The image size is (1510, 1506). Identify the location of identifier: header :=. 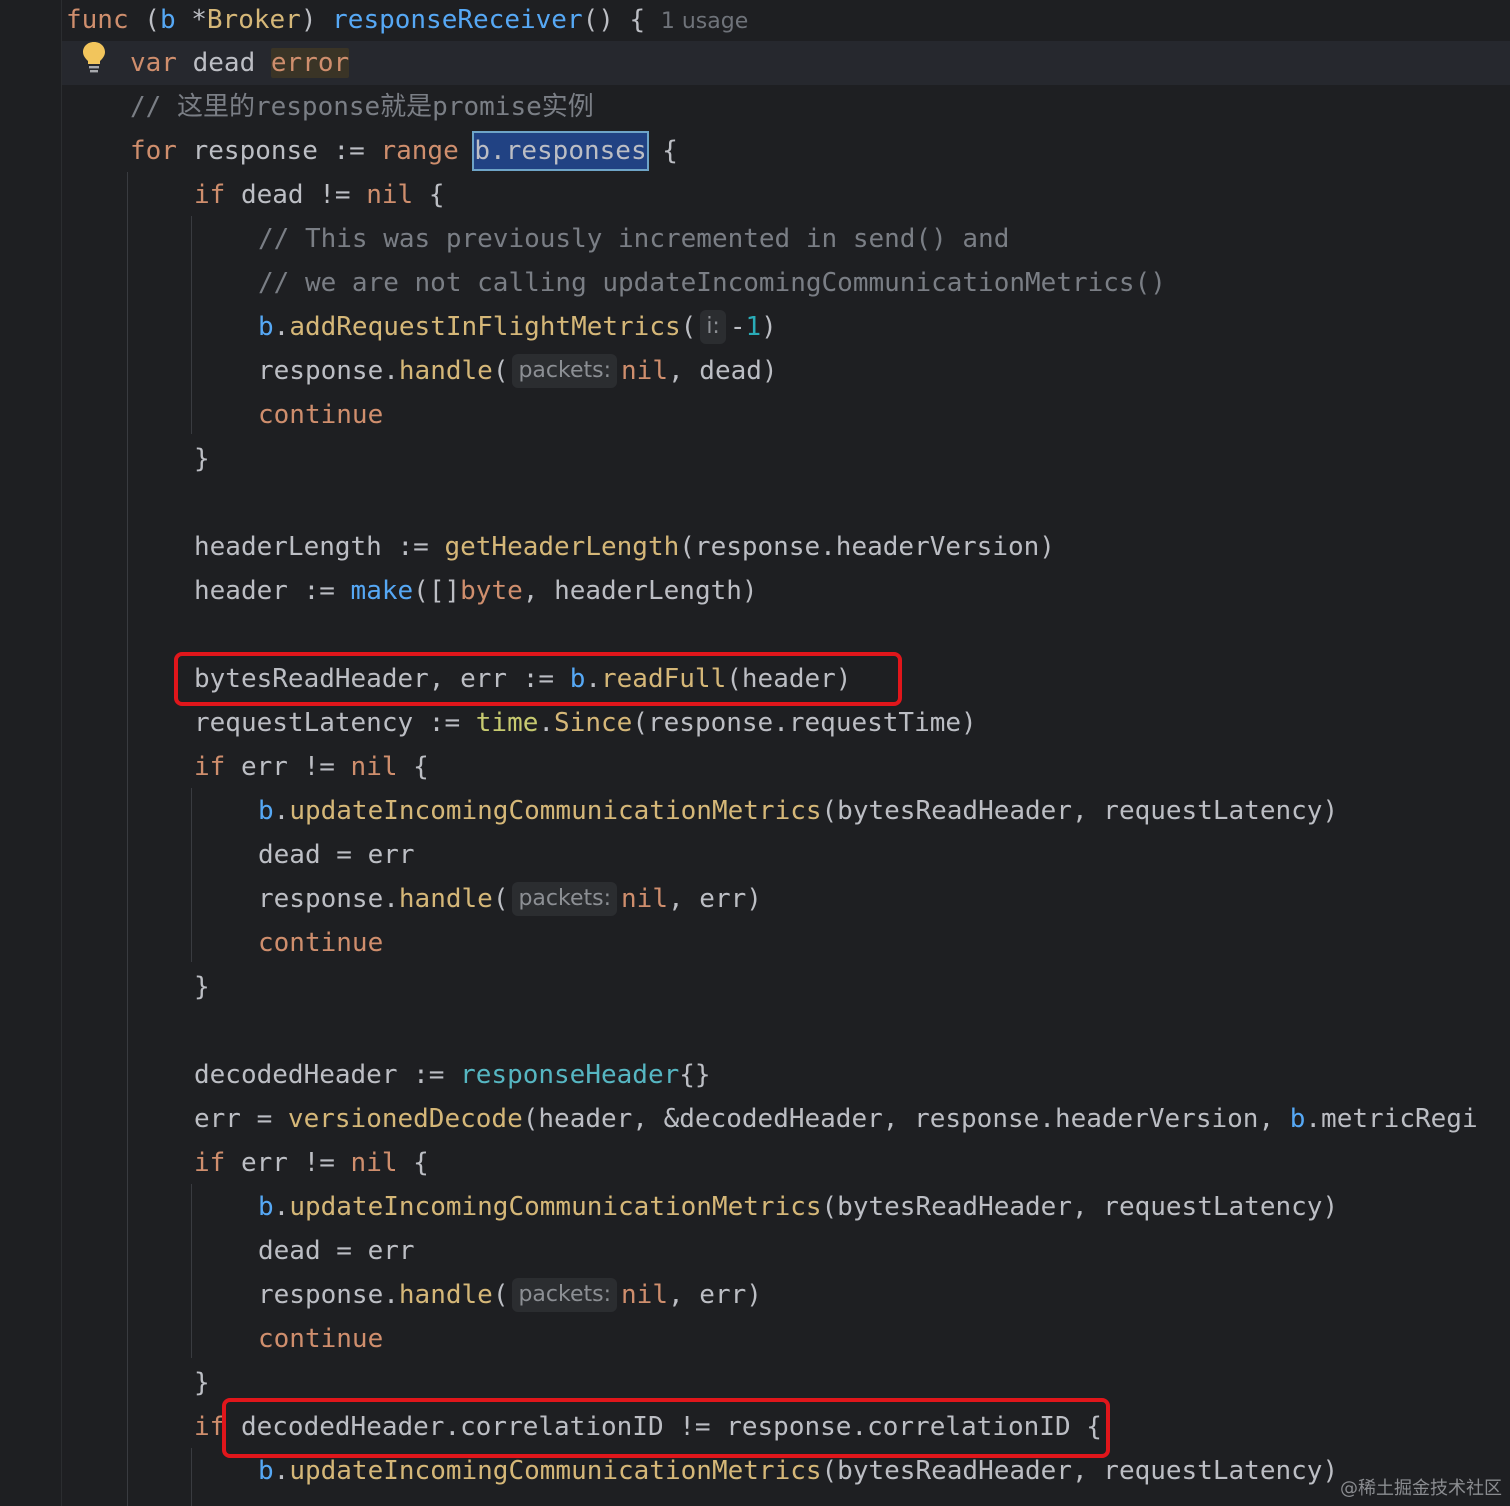
(272, 591).